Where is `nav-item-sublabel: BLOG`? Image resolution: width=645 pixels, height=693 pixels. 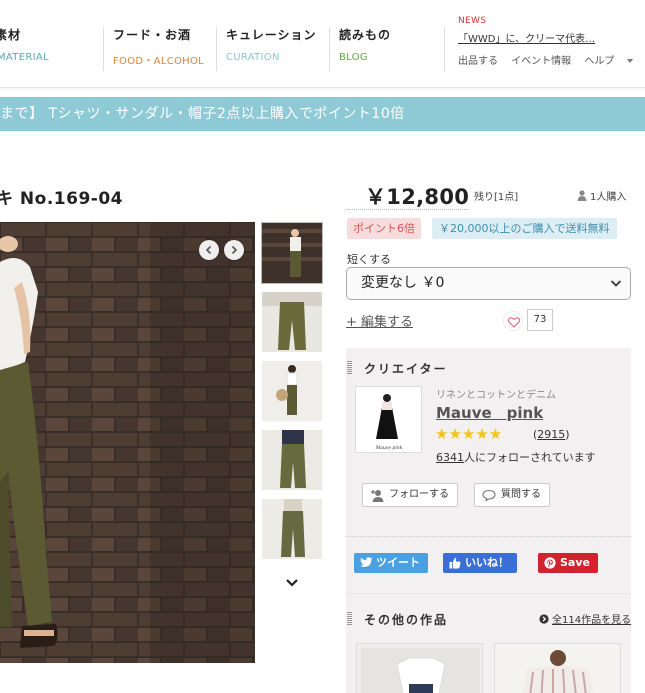
nav-item-sublabel: BLOG is located at coordinates (353, 57).